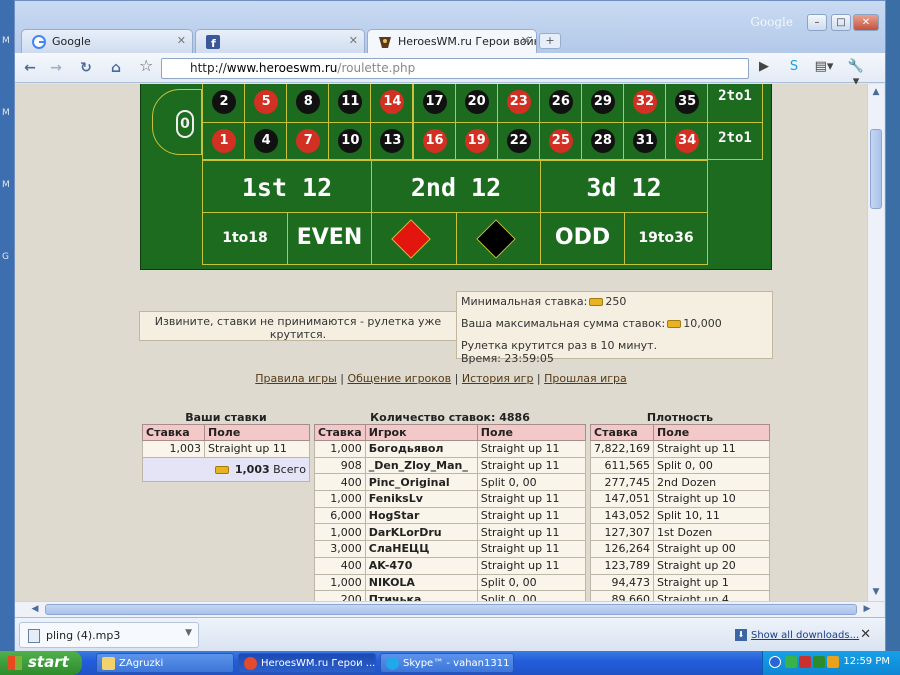 The width and height of the screenshot is (900, 675). I want to click on number-cell: 4, so click(266, 141).